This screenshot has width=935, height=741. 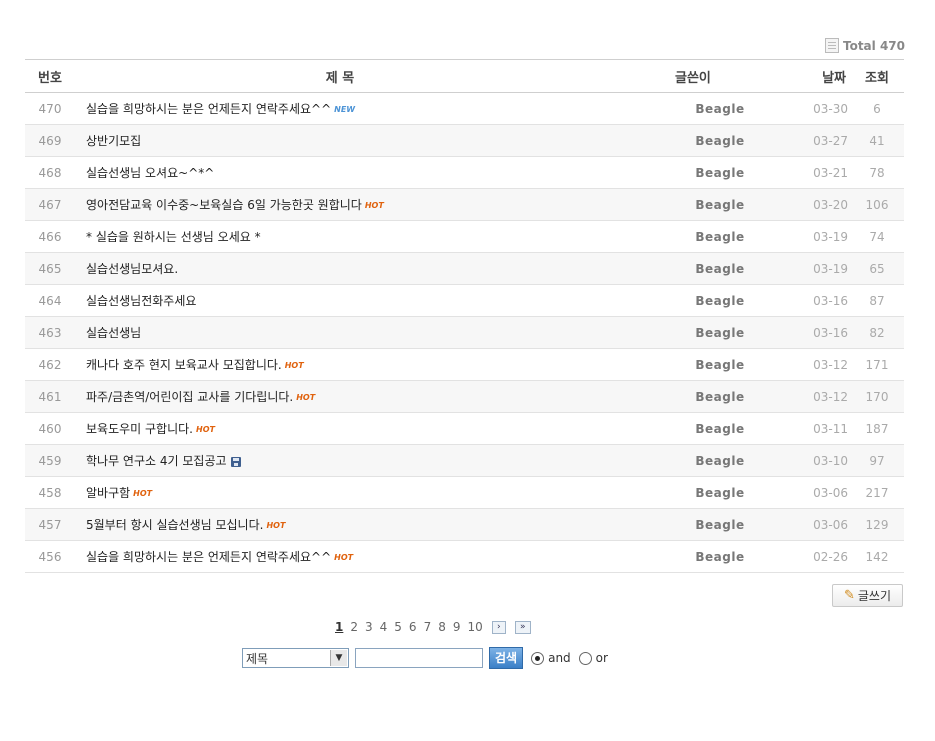 What do you see at coordinates (108, 493) in the screenshot?
I see `post-title-link: 알바구함` at bounding box center [108, 493].